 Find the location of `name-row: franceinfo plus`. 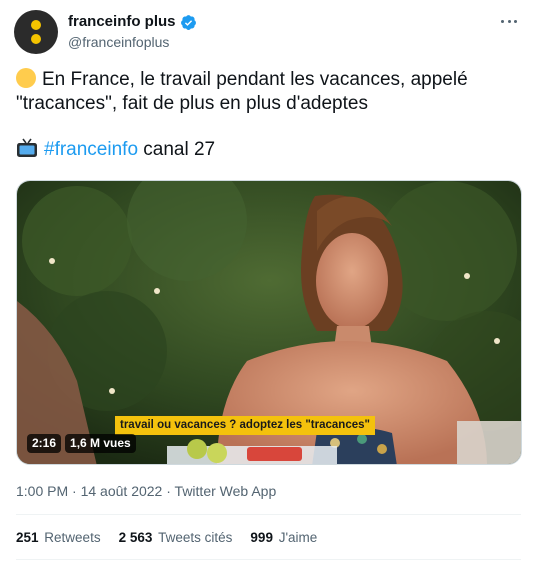

name-row: franceinfo plus is located at coordinates (132, 22).